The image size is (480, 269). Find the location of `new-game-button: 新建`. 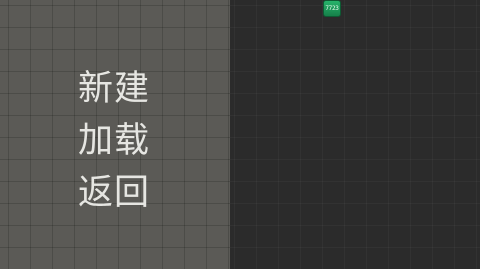

new-game-button: 新建 is located at coordinates (114, 89).